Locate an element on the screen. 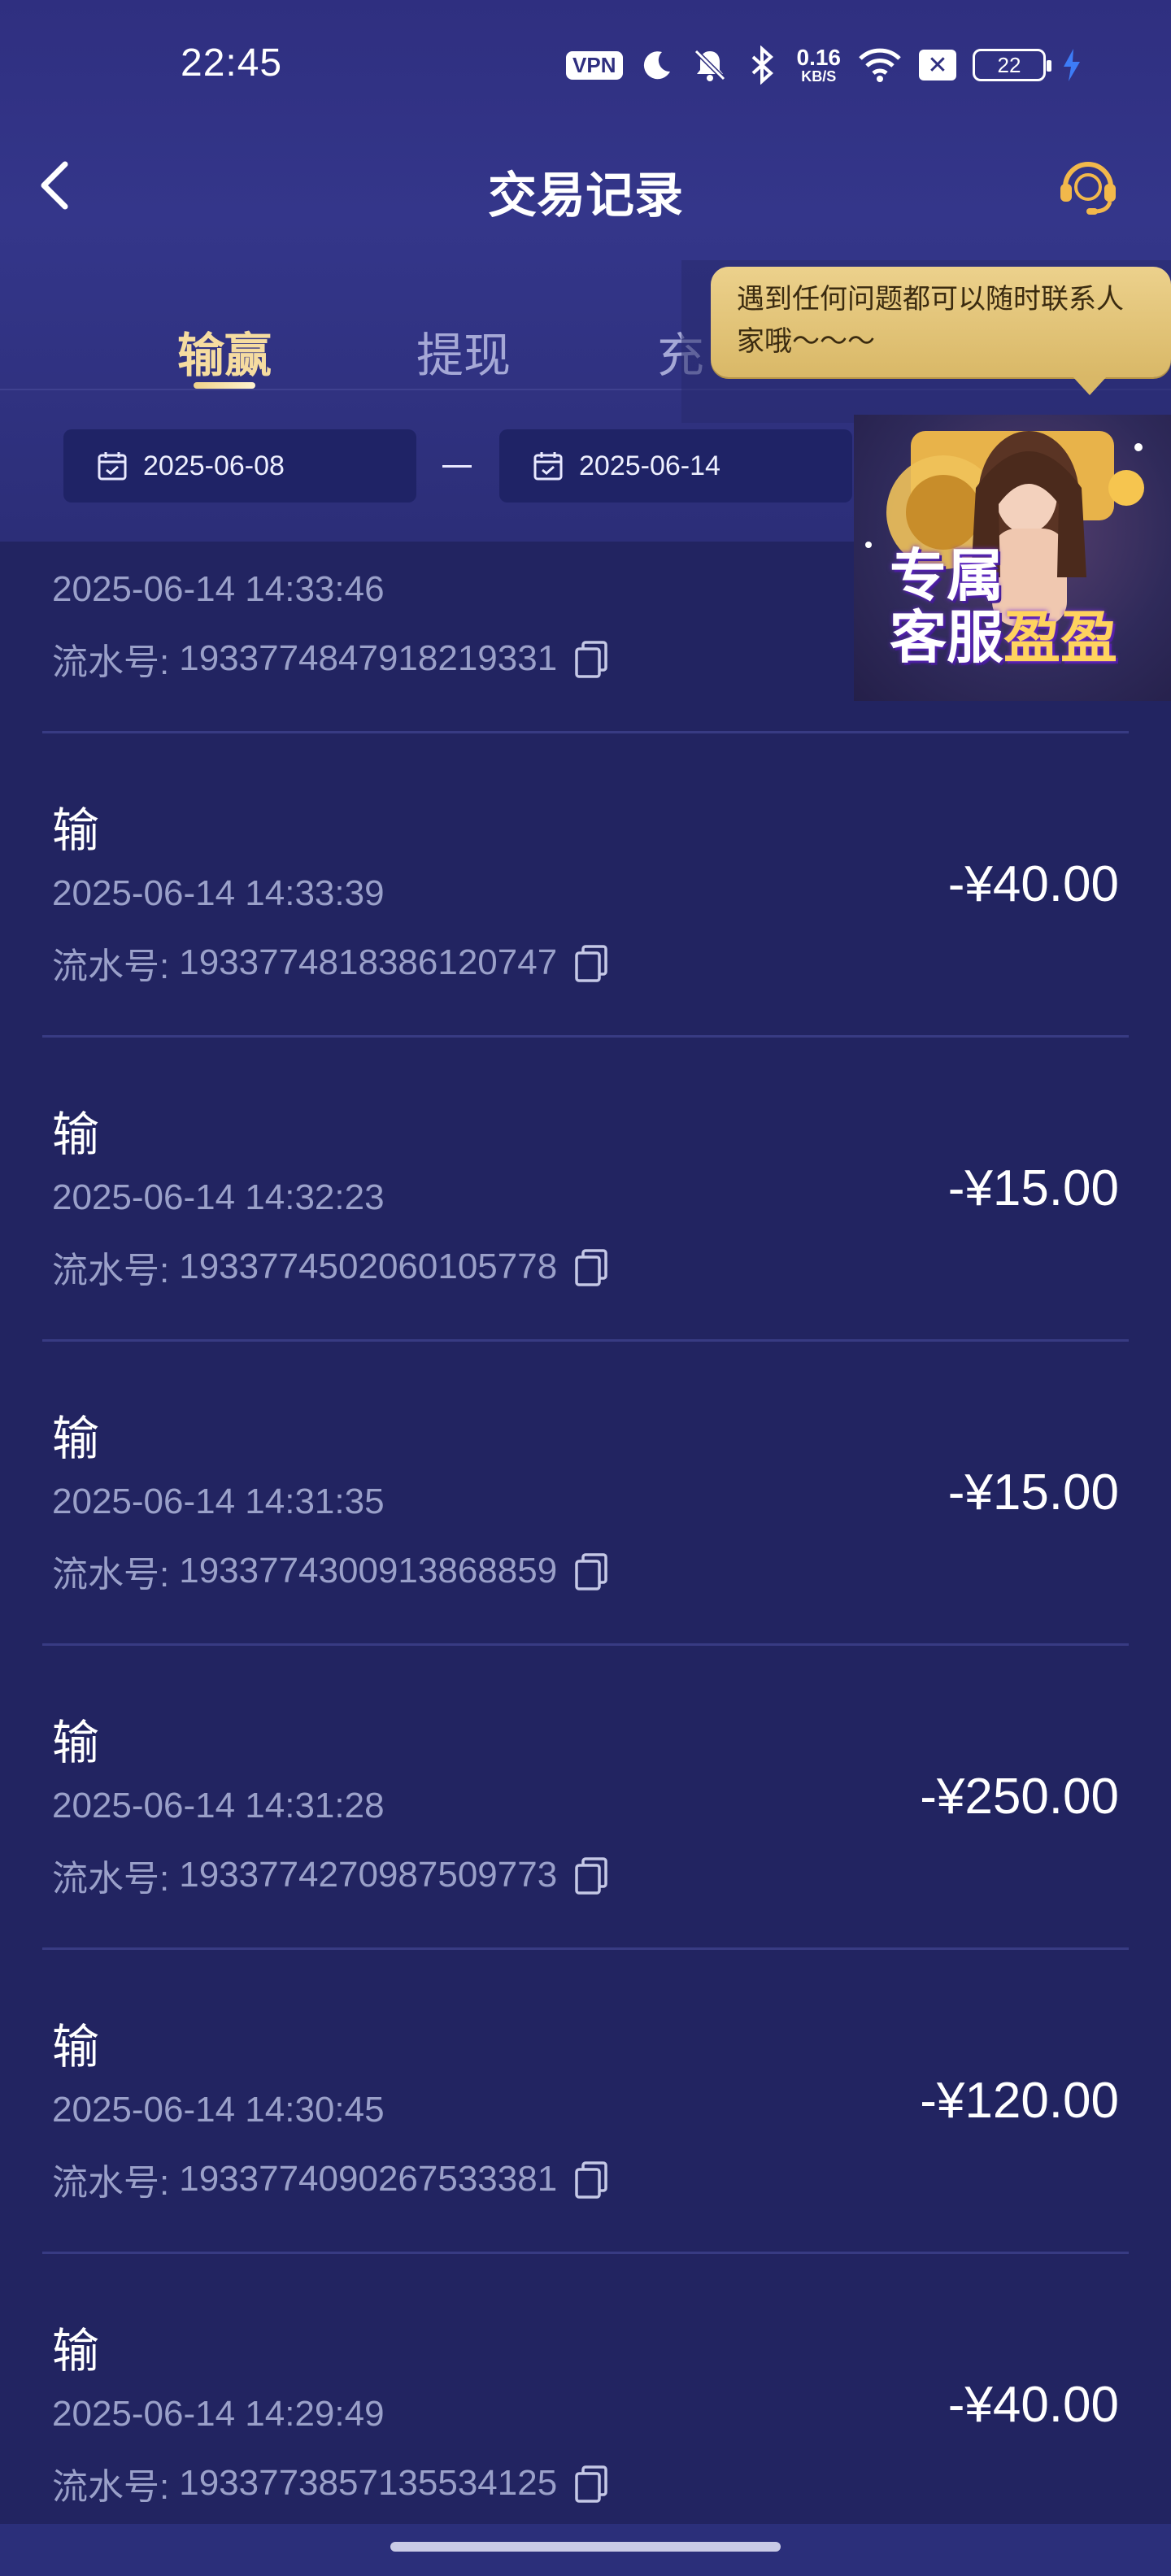 This screenshot has width=1171, height=2576. end-date-picker: 2025-06-14 is located at coordinates (675, 466).